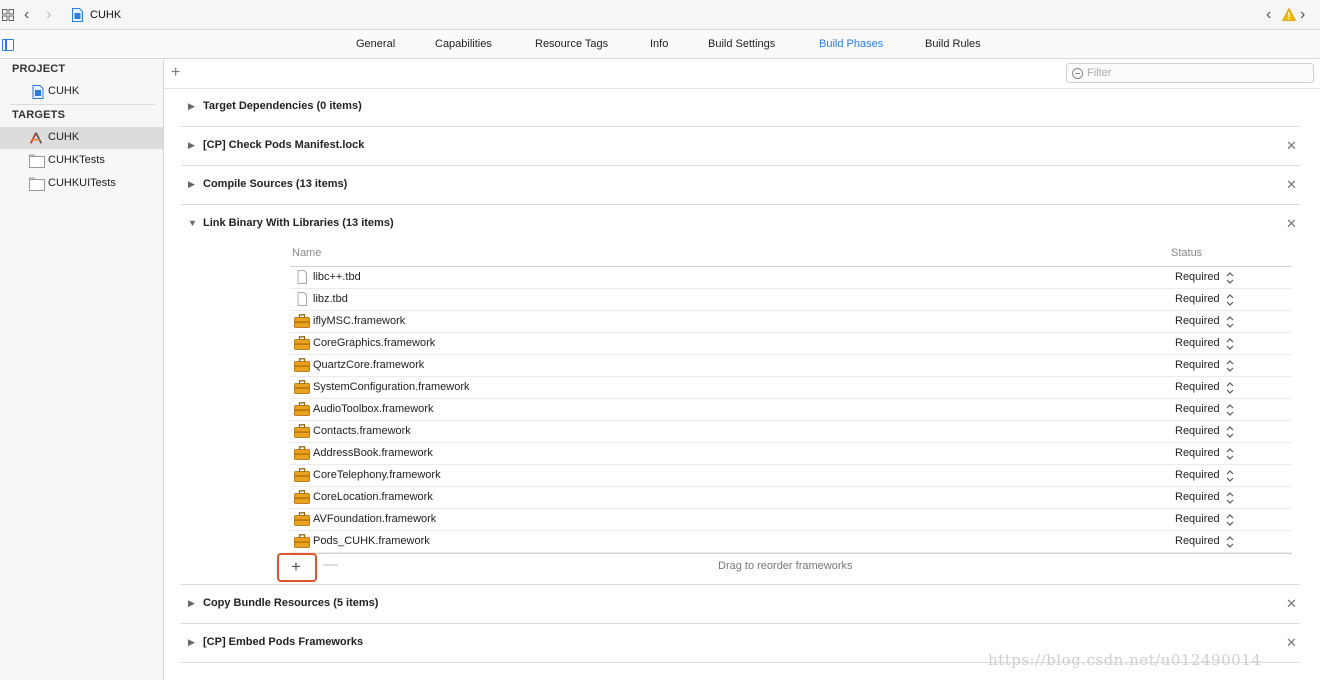  Describe the element at coordinates (791, 476) in the screenshot. I see `table-row: CoreTelephony.framework Required` at that location.